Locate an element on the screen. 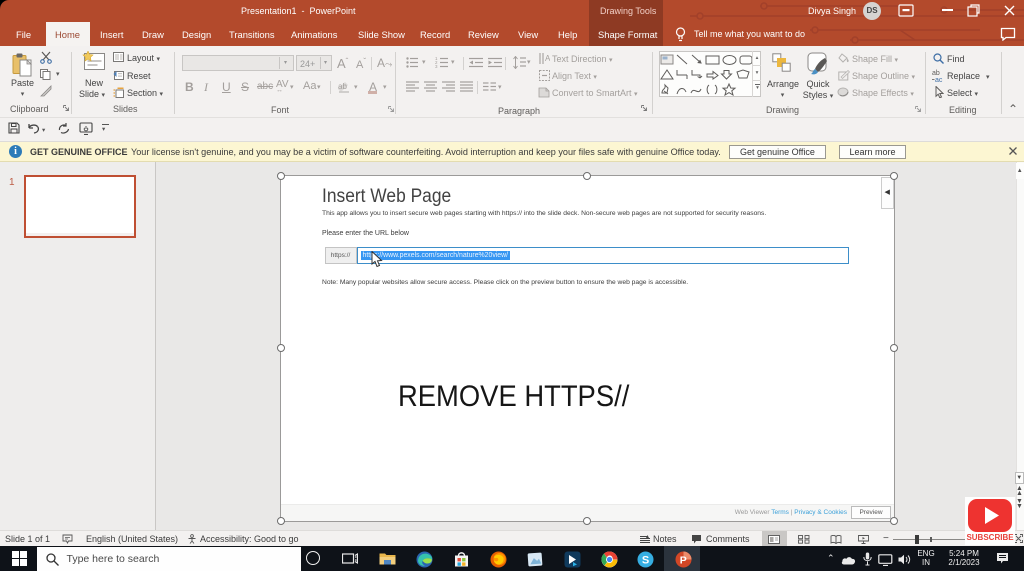 The image size is (1024, 571). svg-text: 3 is located at coordinates (436, 66).